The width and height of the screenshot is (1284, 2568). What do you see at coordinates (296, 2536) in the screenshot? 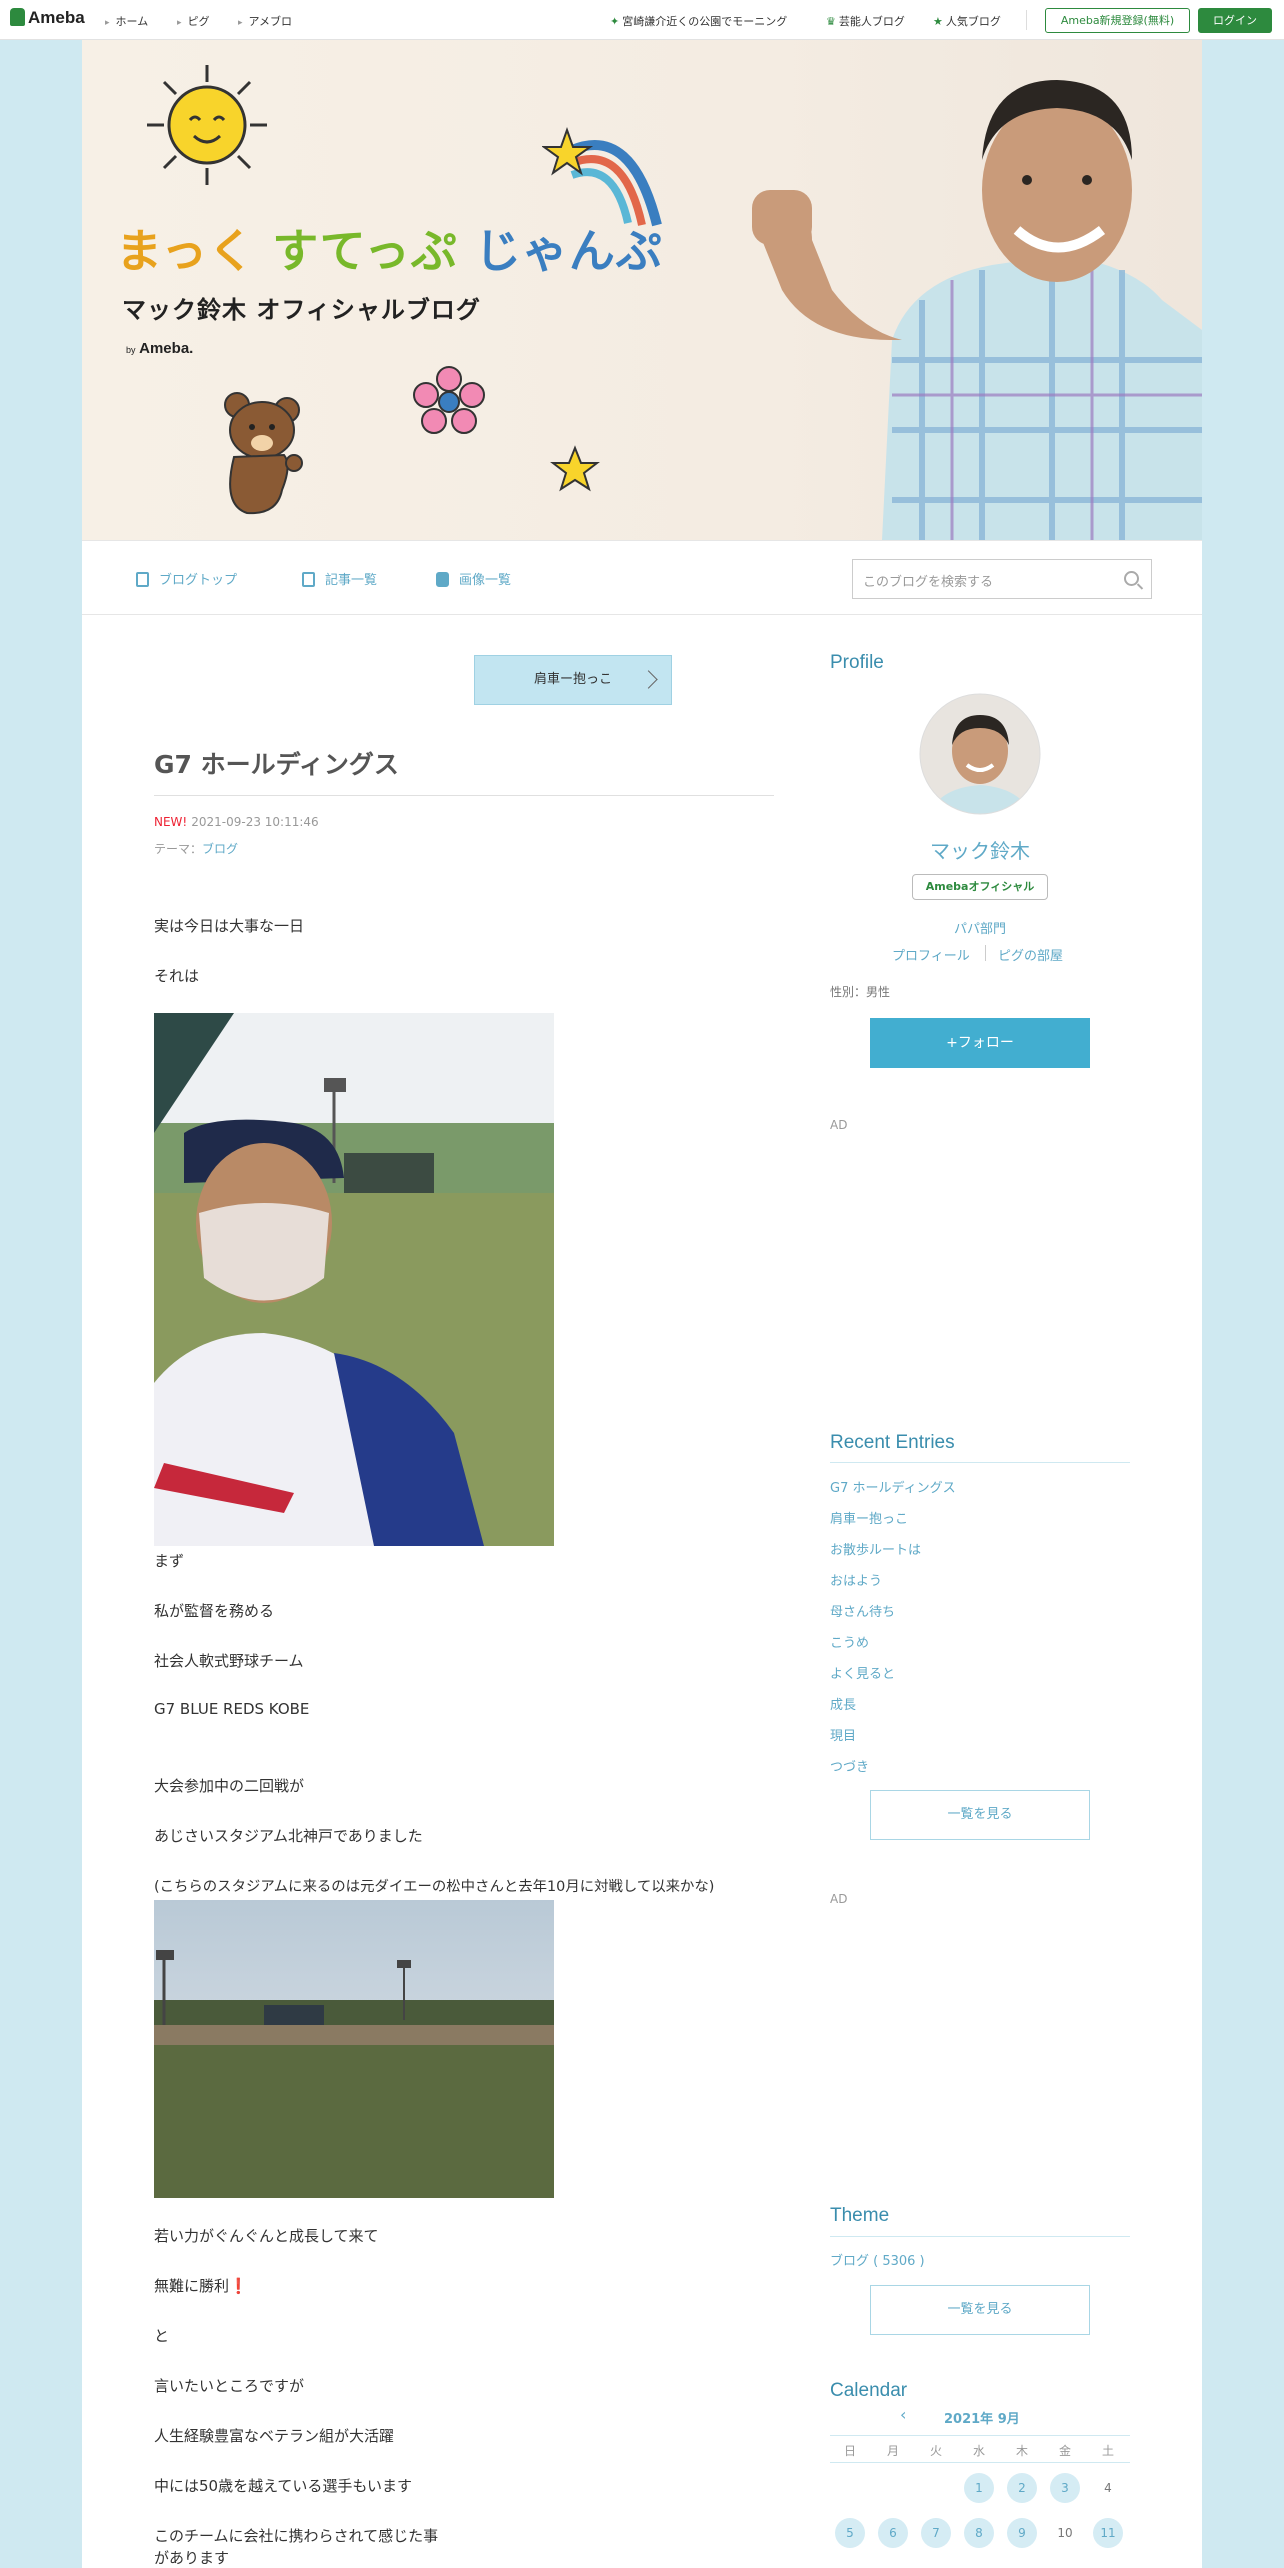
I see `paragraph: このチームに会社に携わらされて感じた事` at bounding box center [296, 2536].